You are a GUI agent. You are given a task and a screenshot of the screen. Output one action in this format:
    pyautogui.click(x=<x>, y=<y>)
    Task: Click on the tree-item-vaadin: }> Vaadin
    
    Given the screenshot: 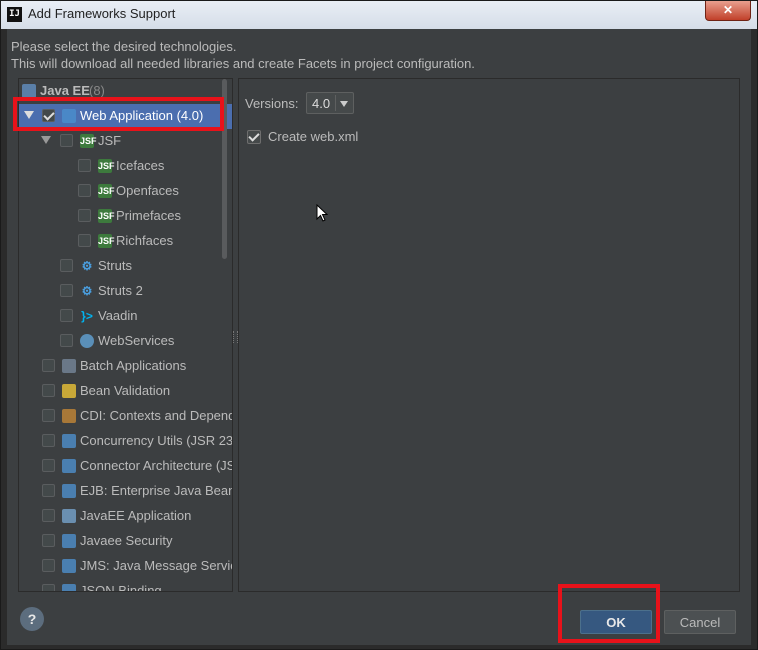 What is the action you would take?
    pyautogui.click(x=125, y=316)
    